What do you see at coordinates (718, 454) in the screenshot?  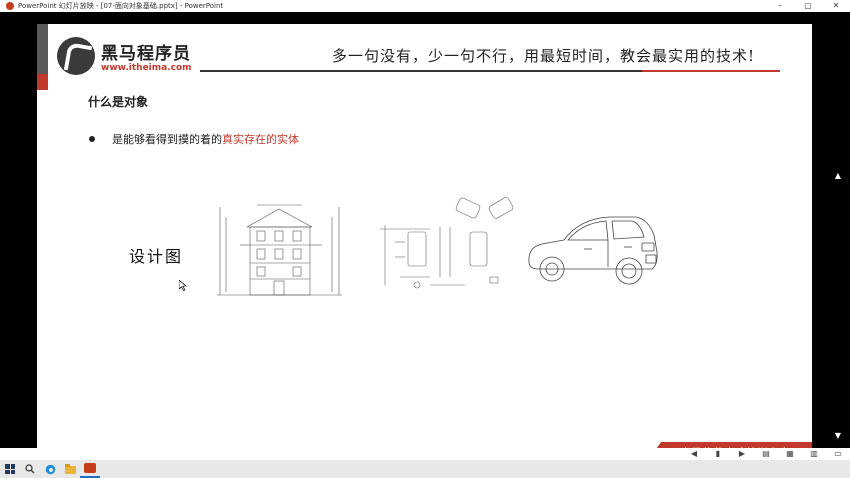 I see `pause-icon: ▮` at bounding box center [718, 454].